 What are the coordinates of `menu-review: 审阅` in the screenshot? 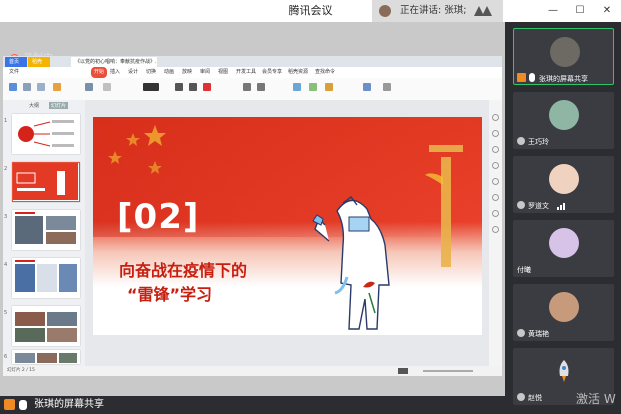 It's located at (205, 72).